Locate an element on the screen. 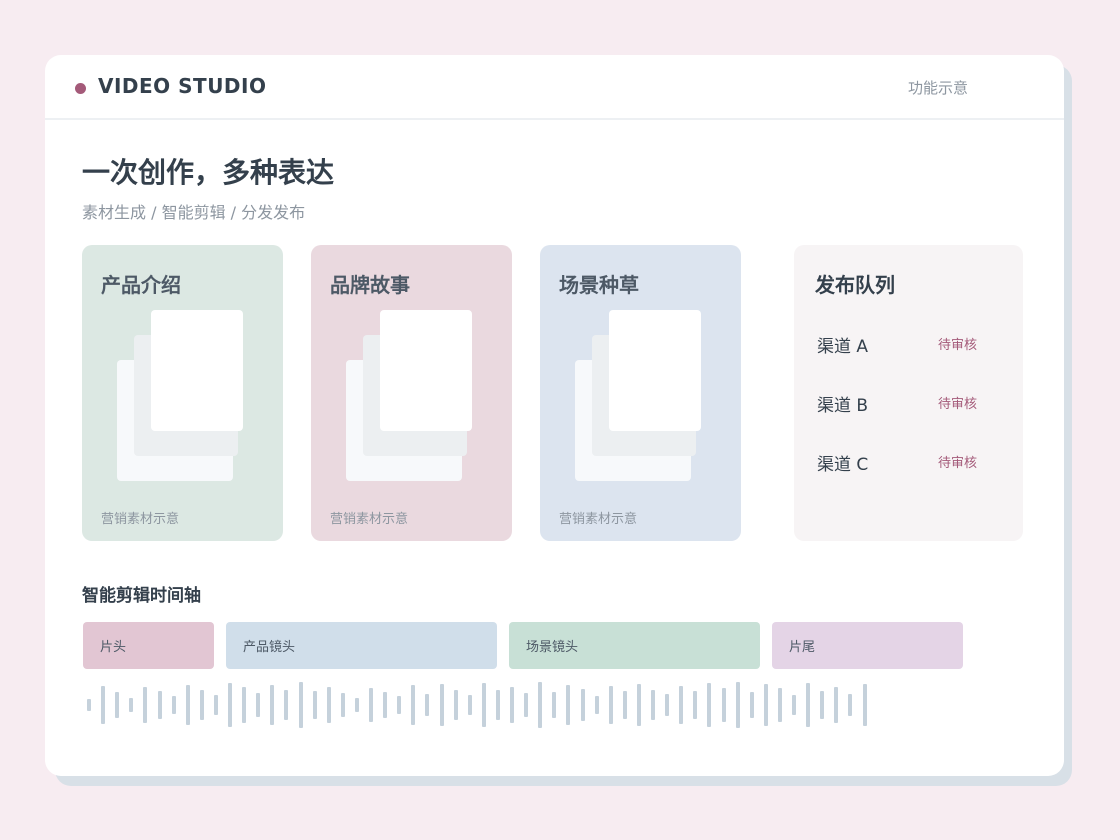  top-bar: VIDEO STUDIO 功能示意 is located at coordinates (554, 87).